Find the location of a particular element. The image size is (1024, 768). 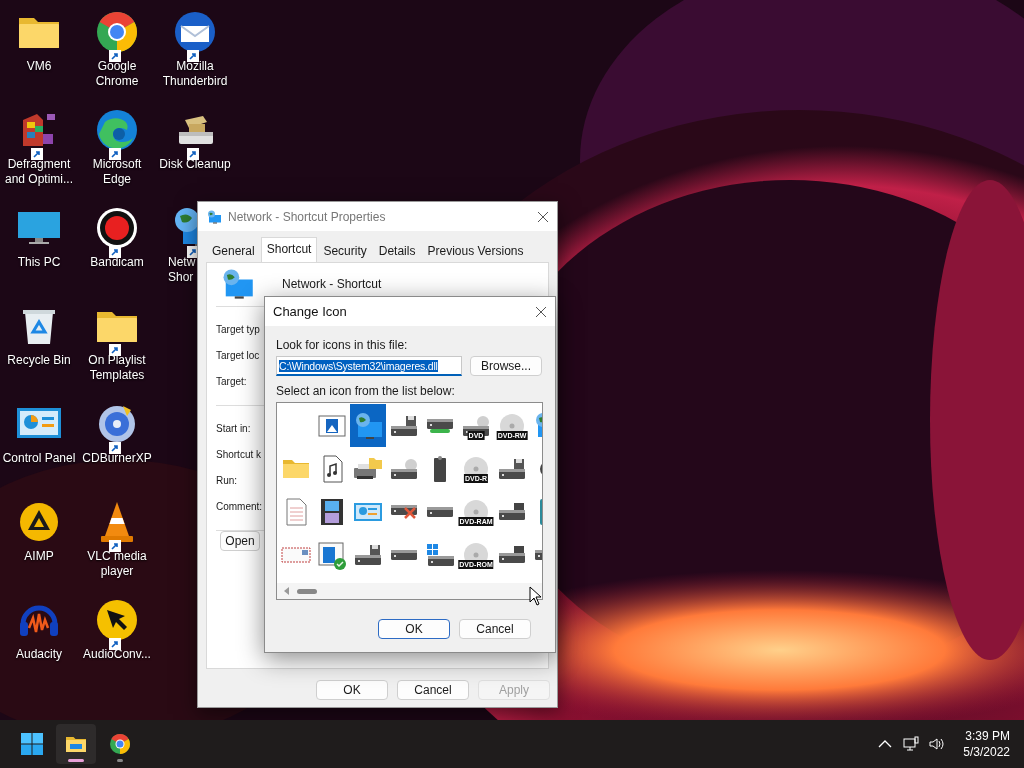

drive-windows-icon is located at coordinates (440, 554).